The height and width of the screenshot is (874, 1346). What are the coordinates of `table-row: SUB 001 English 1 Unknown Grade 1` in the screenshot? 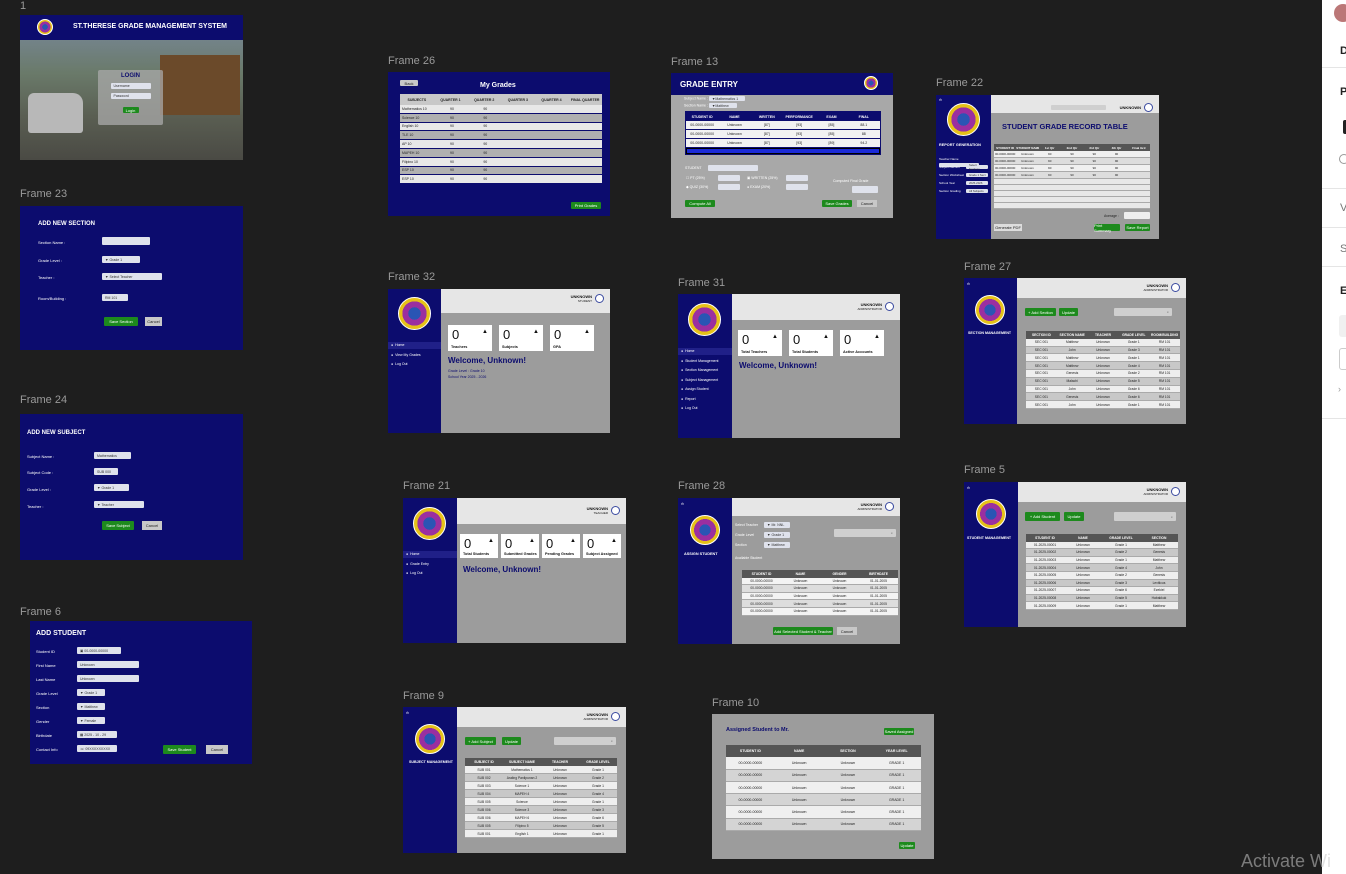 It's located at (541, 834).